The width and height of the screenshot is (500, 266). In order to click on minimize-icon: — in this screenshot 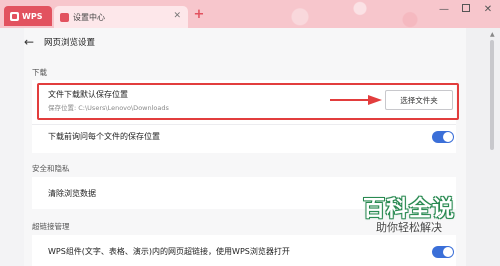, I will do `click(444, 9)`.